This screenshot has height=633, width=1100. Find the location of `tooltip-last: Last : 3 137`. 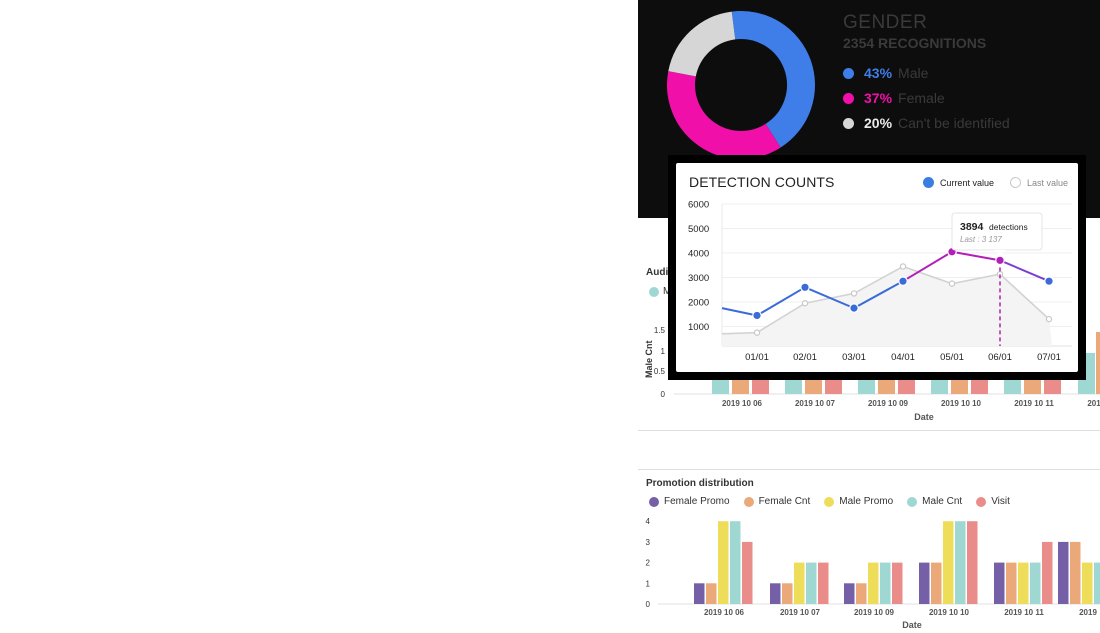

tooltip-last: Last : 3 137 is located at coordinates (981, 239).